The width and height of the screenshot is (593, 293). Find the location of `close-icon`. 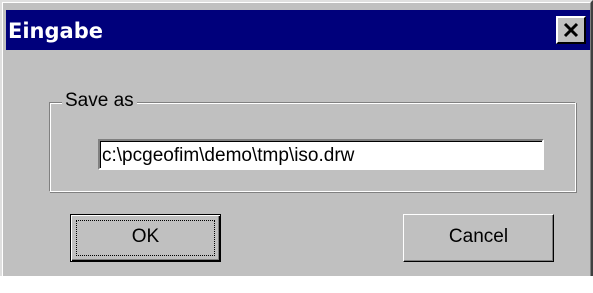

close-icon is located at coordinates (571, 30).